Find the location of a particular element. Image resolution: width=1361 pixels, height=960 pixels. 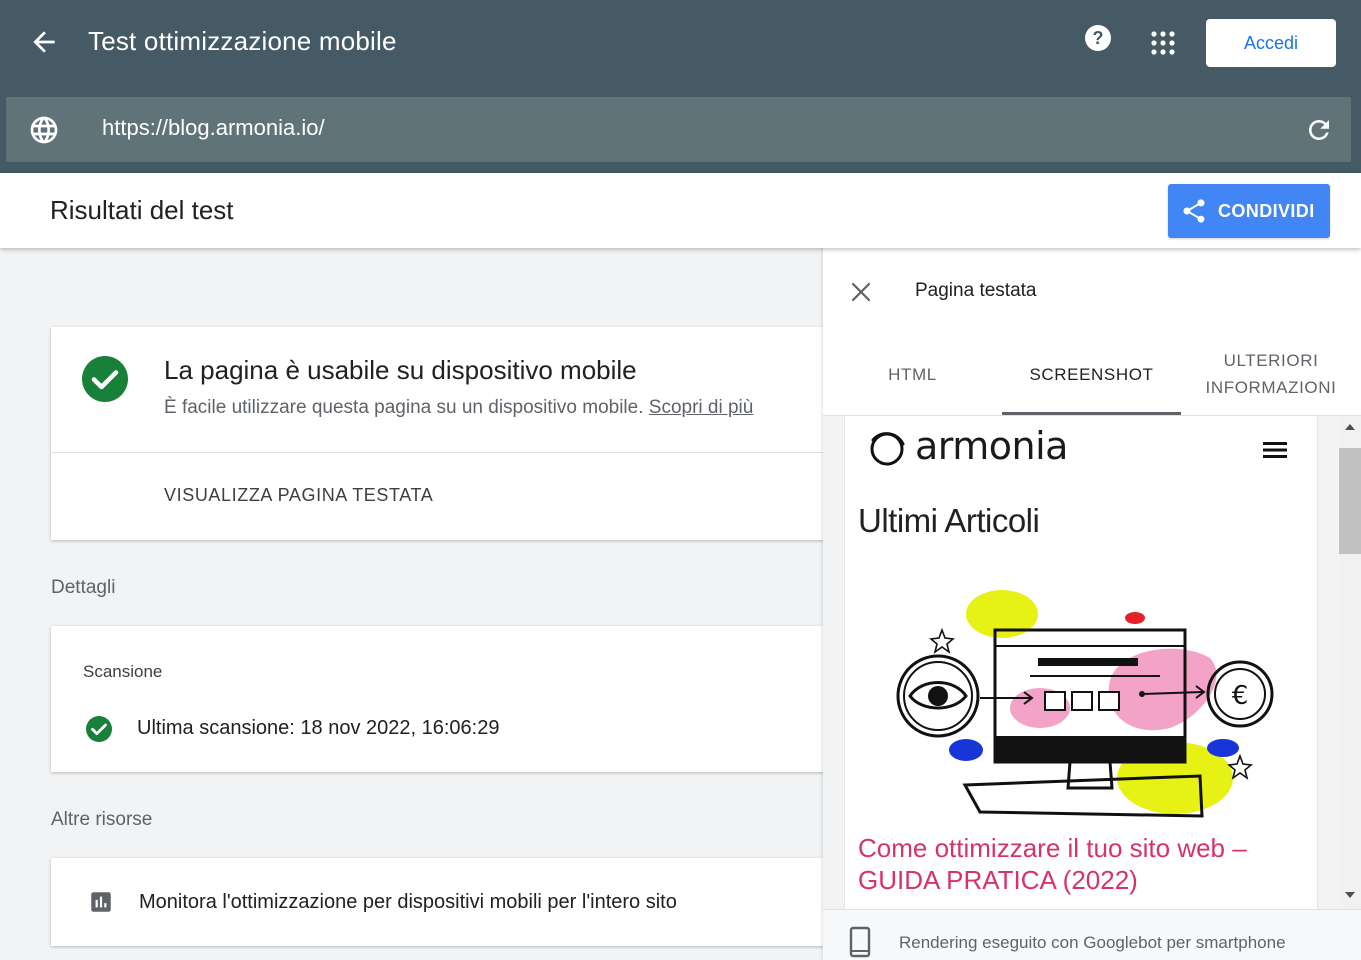

tab-screenshot: SCREENSHOT is located at coordinates (1091, 374).